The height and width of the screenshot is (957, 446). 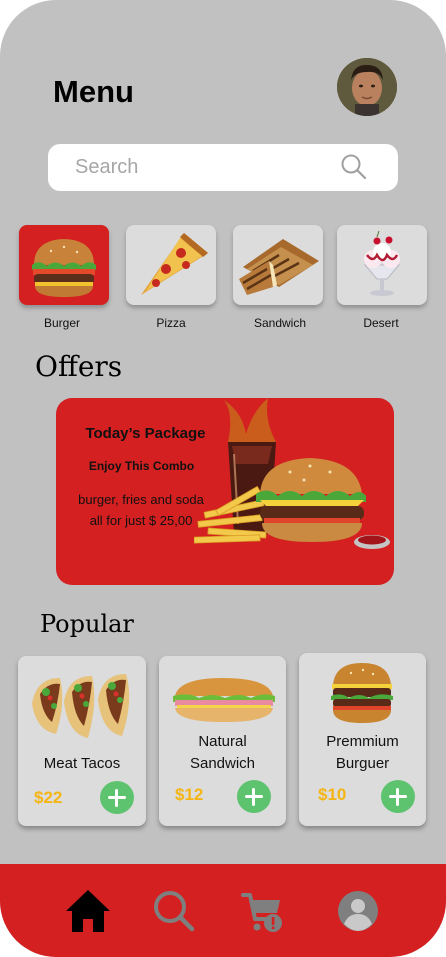 I want to click on combo-image, so click(x=292, y=473).